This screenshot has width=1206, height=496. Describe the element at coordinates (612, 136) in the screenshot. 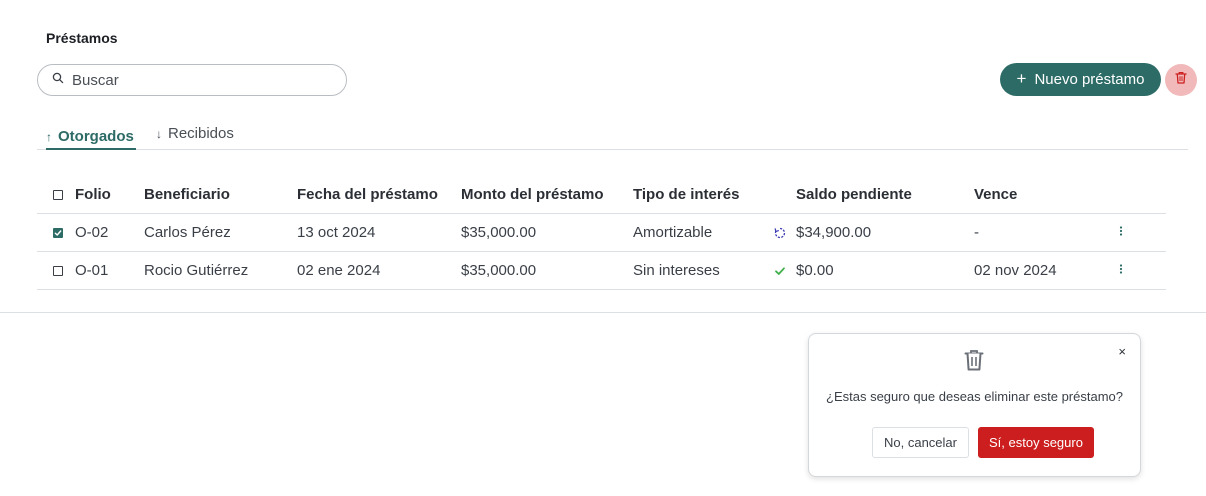

I see `tab-bar: ↑ Otorgados ↓ Recibidos` at that location.